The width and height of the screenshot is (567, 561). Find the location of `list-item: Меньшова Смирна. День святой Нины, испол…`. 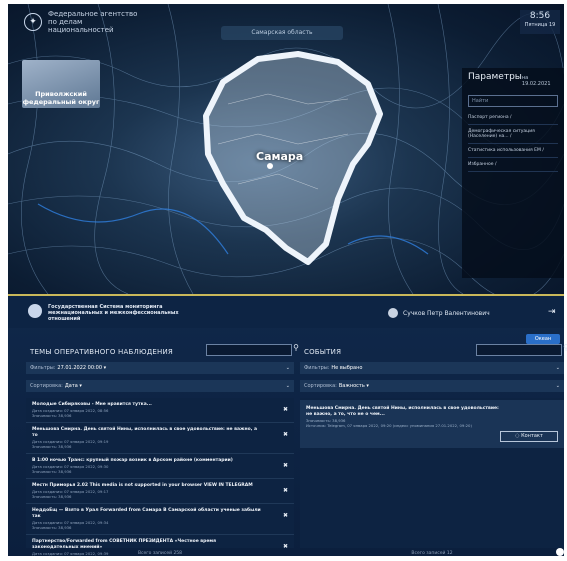

list-item: Меньшова Смирна. День святой Нины, испол… is located at coordinates (160, 438).